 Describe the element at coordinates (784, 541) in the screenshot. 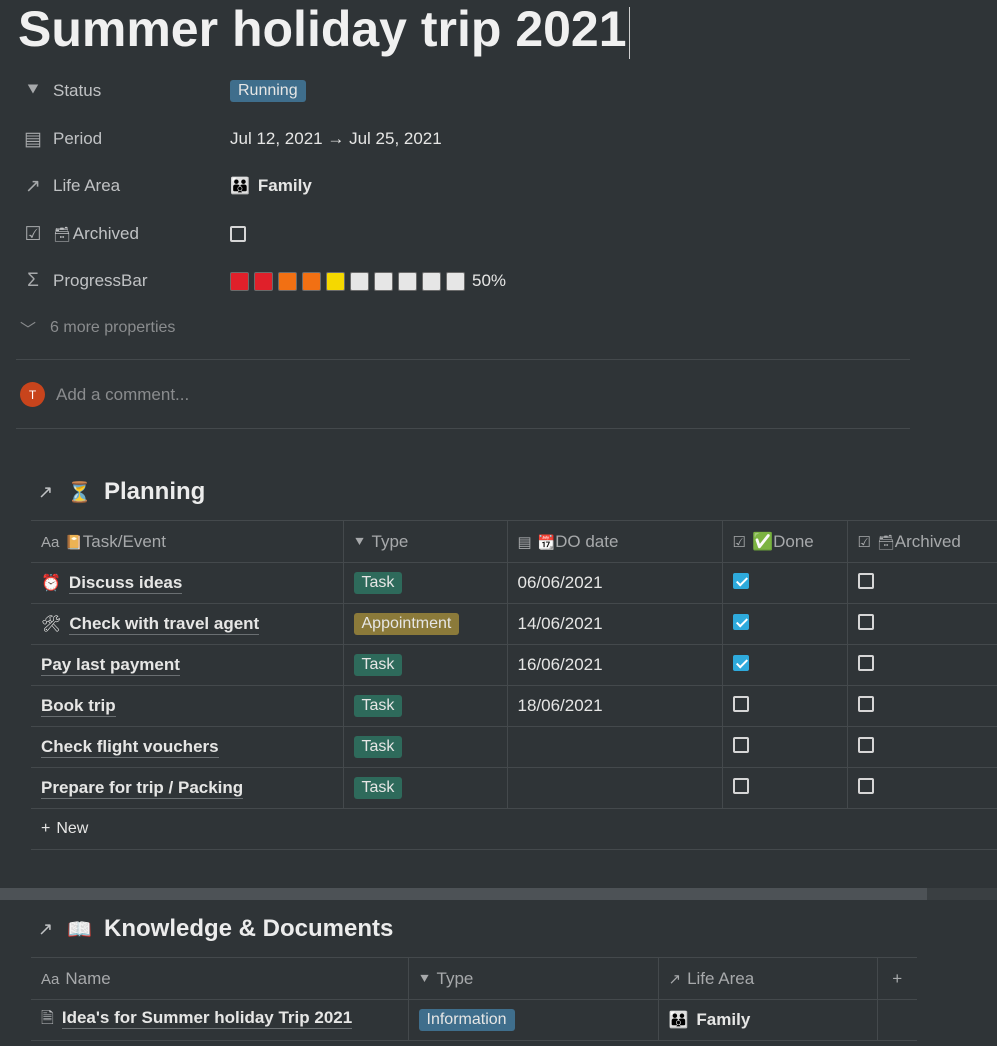

I see `column-header-done: ☑ ✅Done` at that location.